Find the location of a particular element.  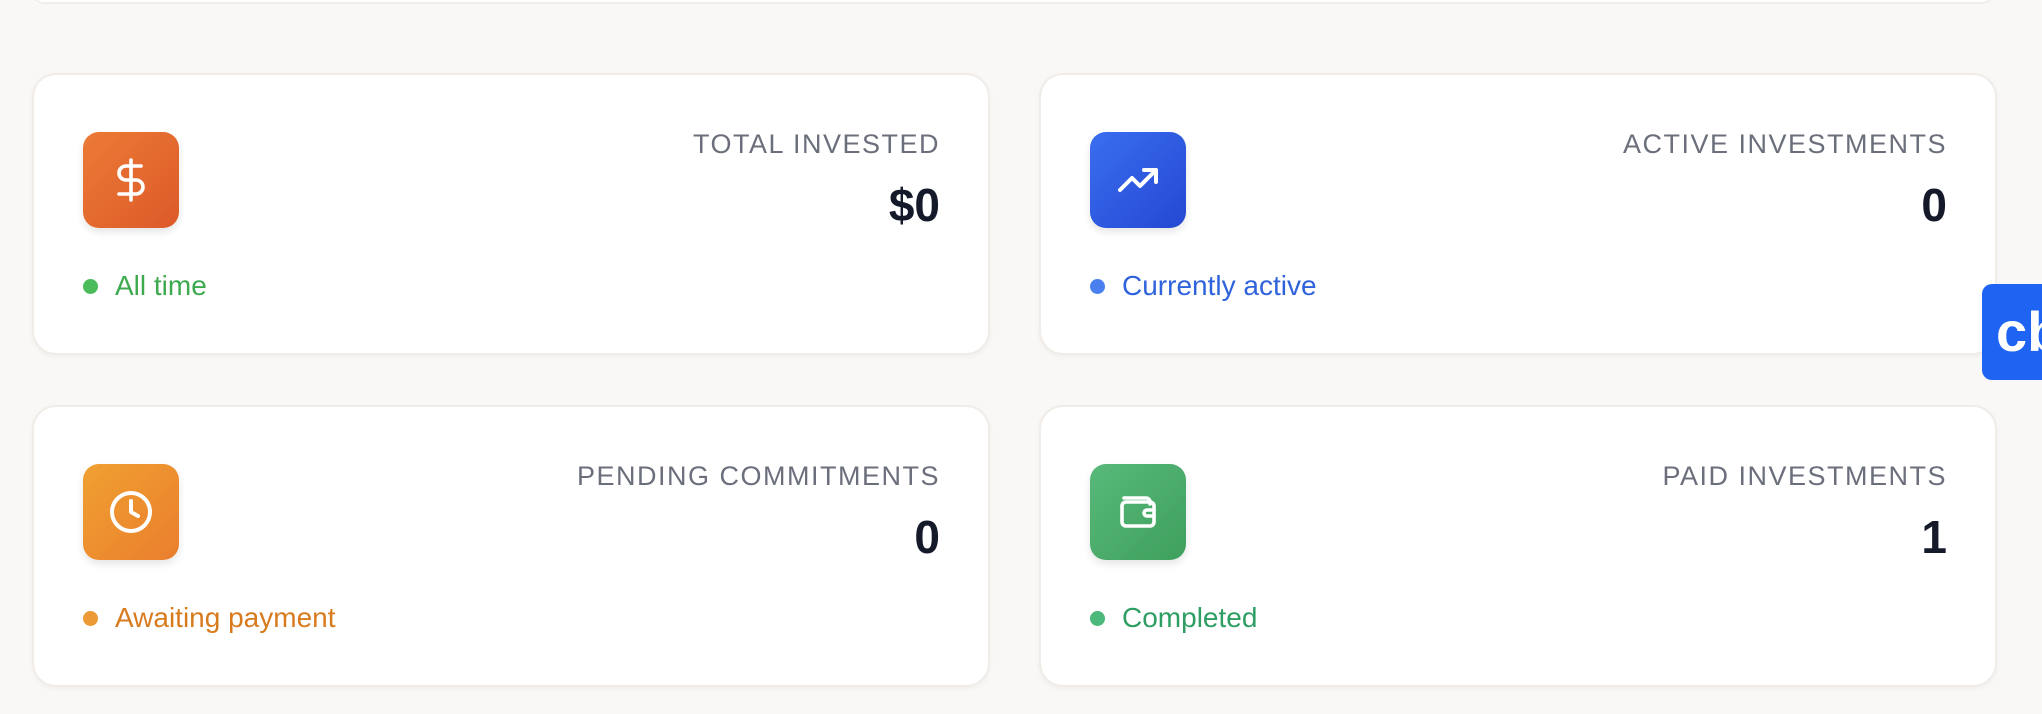

clock-icon is located at coordinates (131, 512).